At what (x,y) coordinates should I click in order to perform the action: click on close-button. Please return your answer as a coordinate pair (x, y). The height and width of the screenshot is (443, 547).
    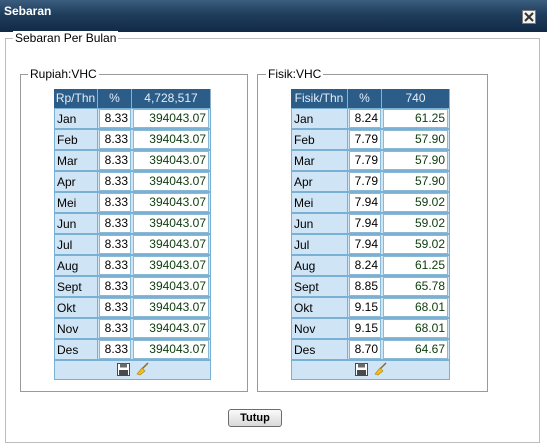
    Looking at the image, I should click on (529, 17).